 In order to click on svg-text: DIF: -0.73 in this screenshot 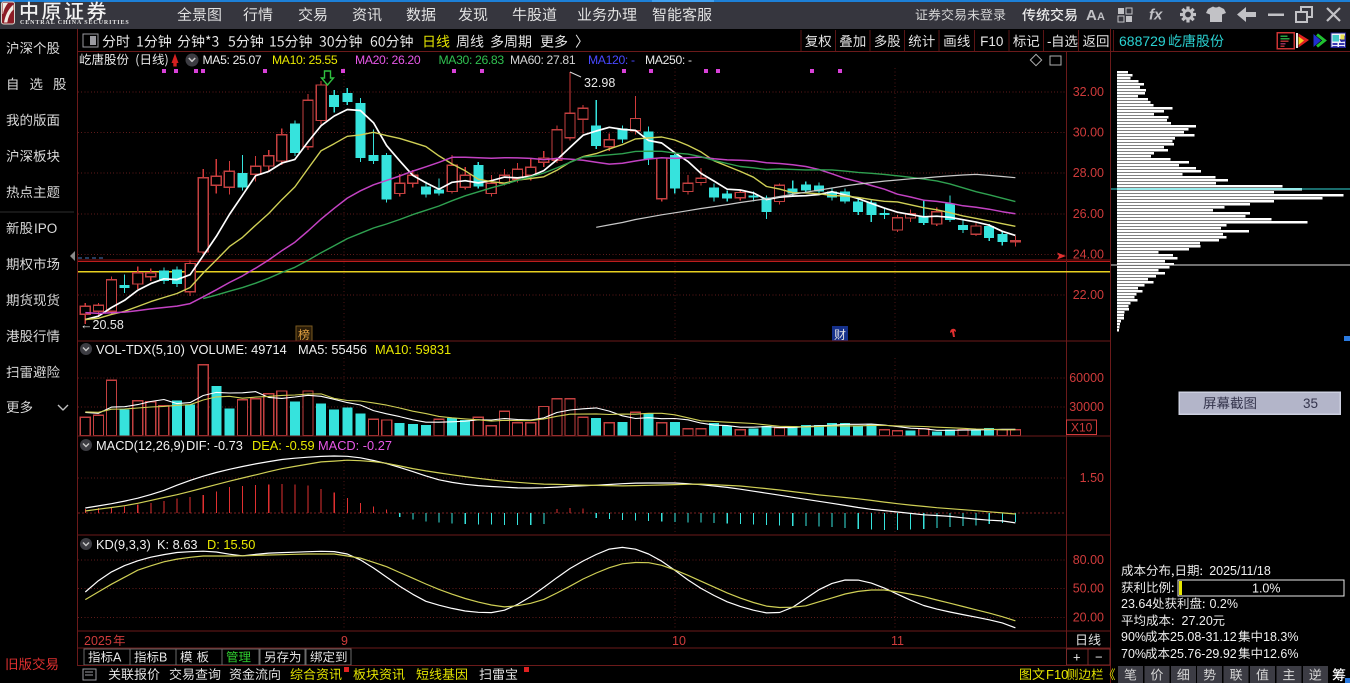, I will do `click(214, 445)`.